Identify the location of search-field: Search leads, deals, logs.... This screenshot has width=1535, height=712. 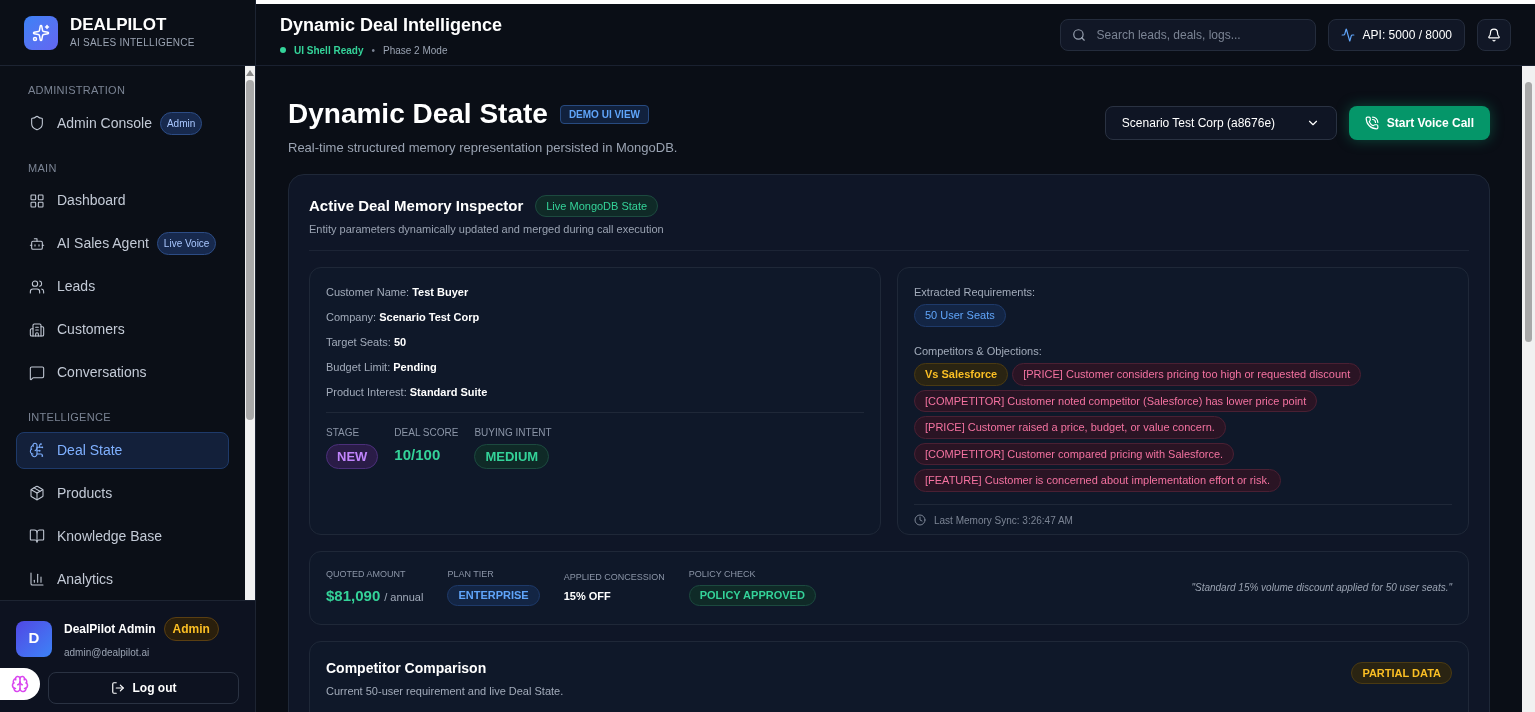
(1187, 34).